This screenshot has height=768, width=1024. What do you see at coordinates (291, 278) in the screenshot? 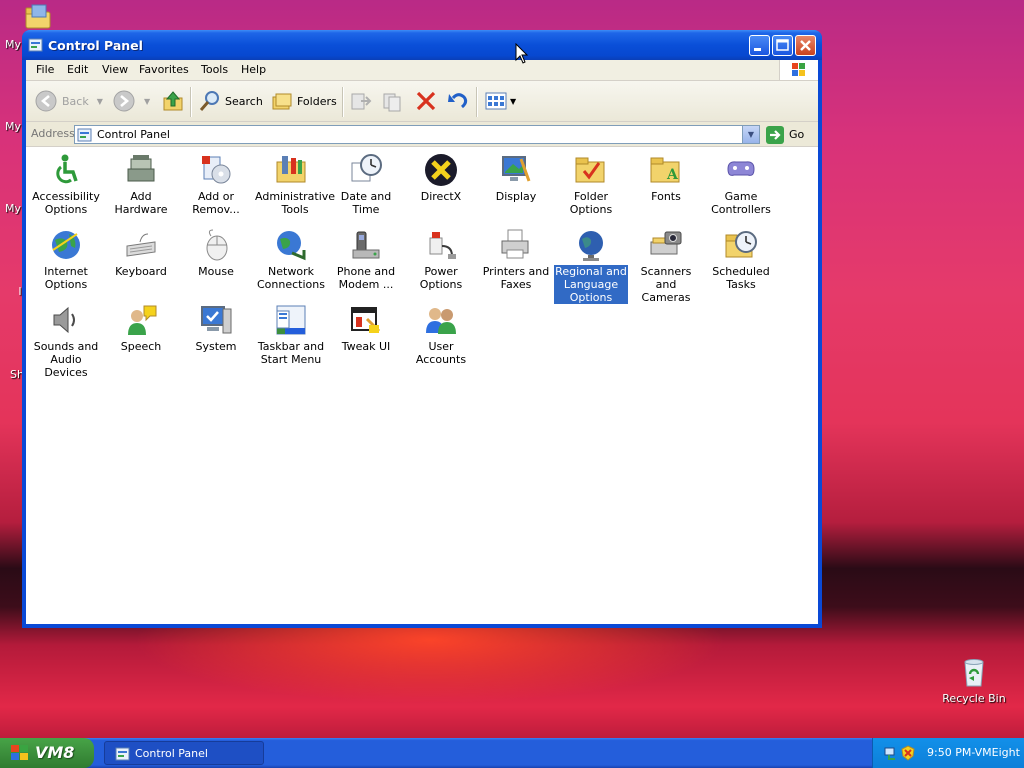
I see `cp-item-label: Network Connections` at bounding box center [291, 278].